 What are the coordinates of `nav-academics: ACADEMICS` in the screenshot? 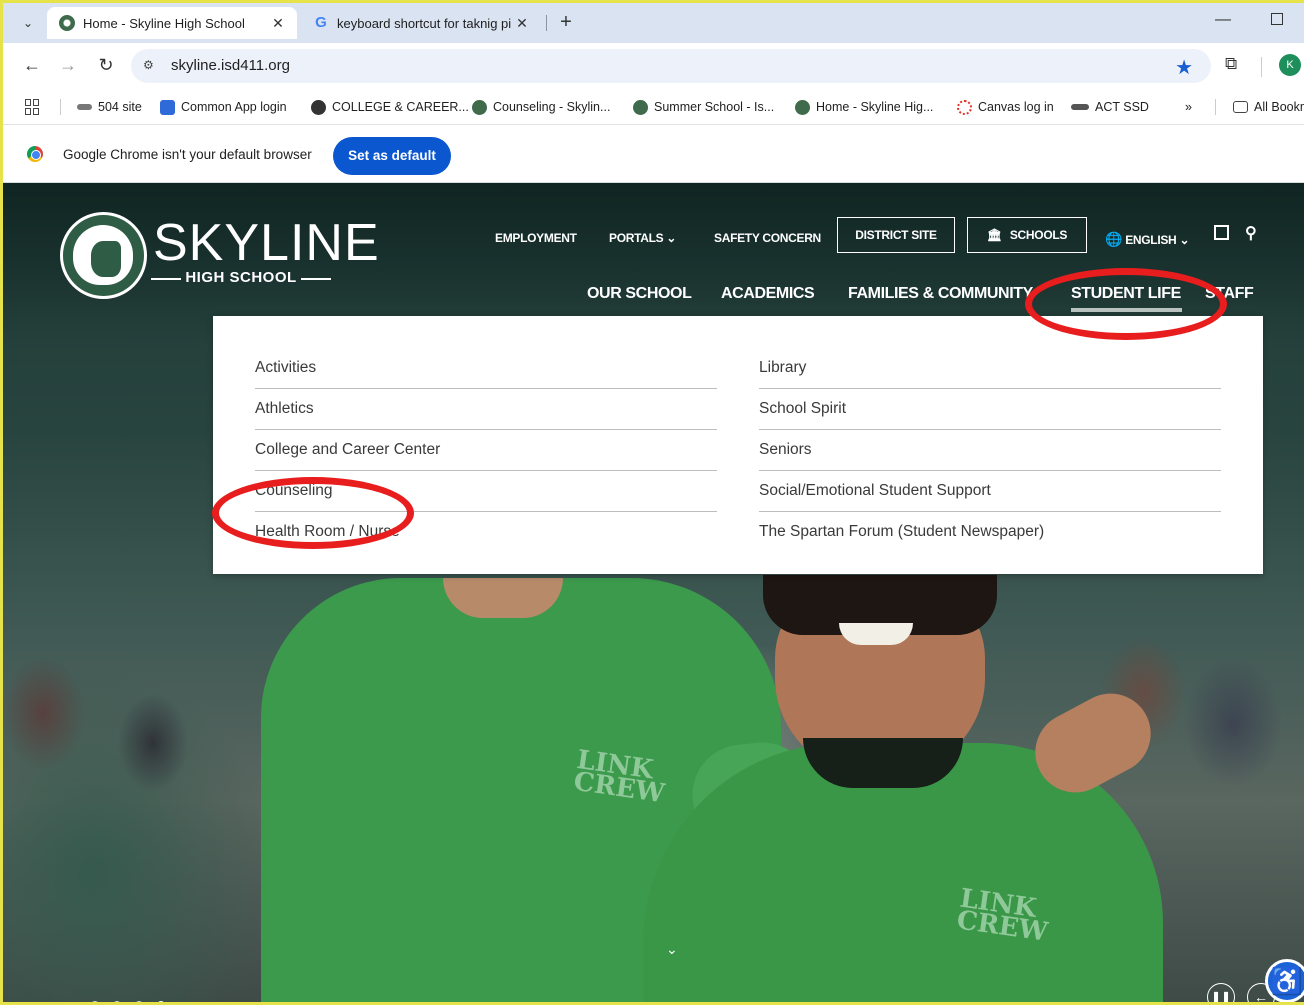 It's located at (768, 294).